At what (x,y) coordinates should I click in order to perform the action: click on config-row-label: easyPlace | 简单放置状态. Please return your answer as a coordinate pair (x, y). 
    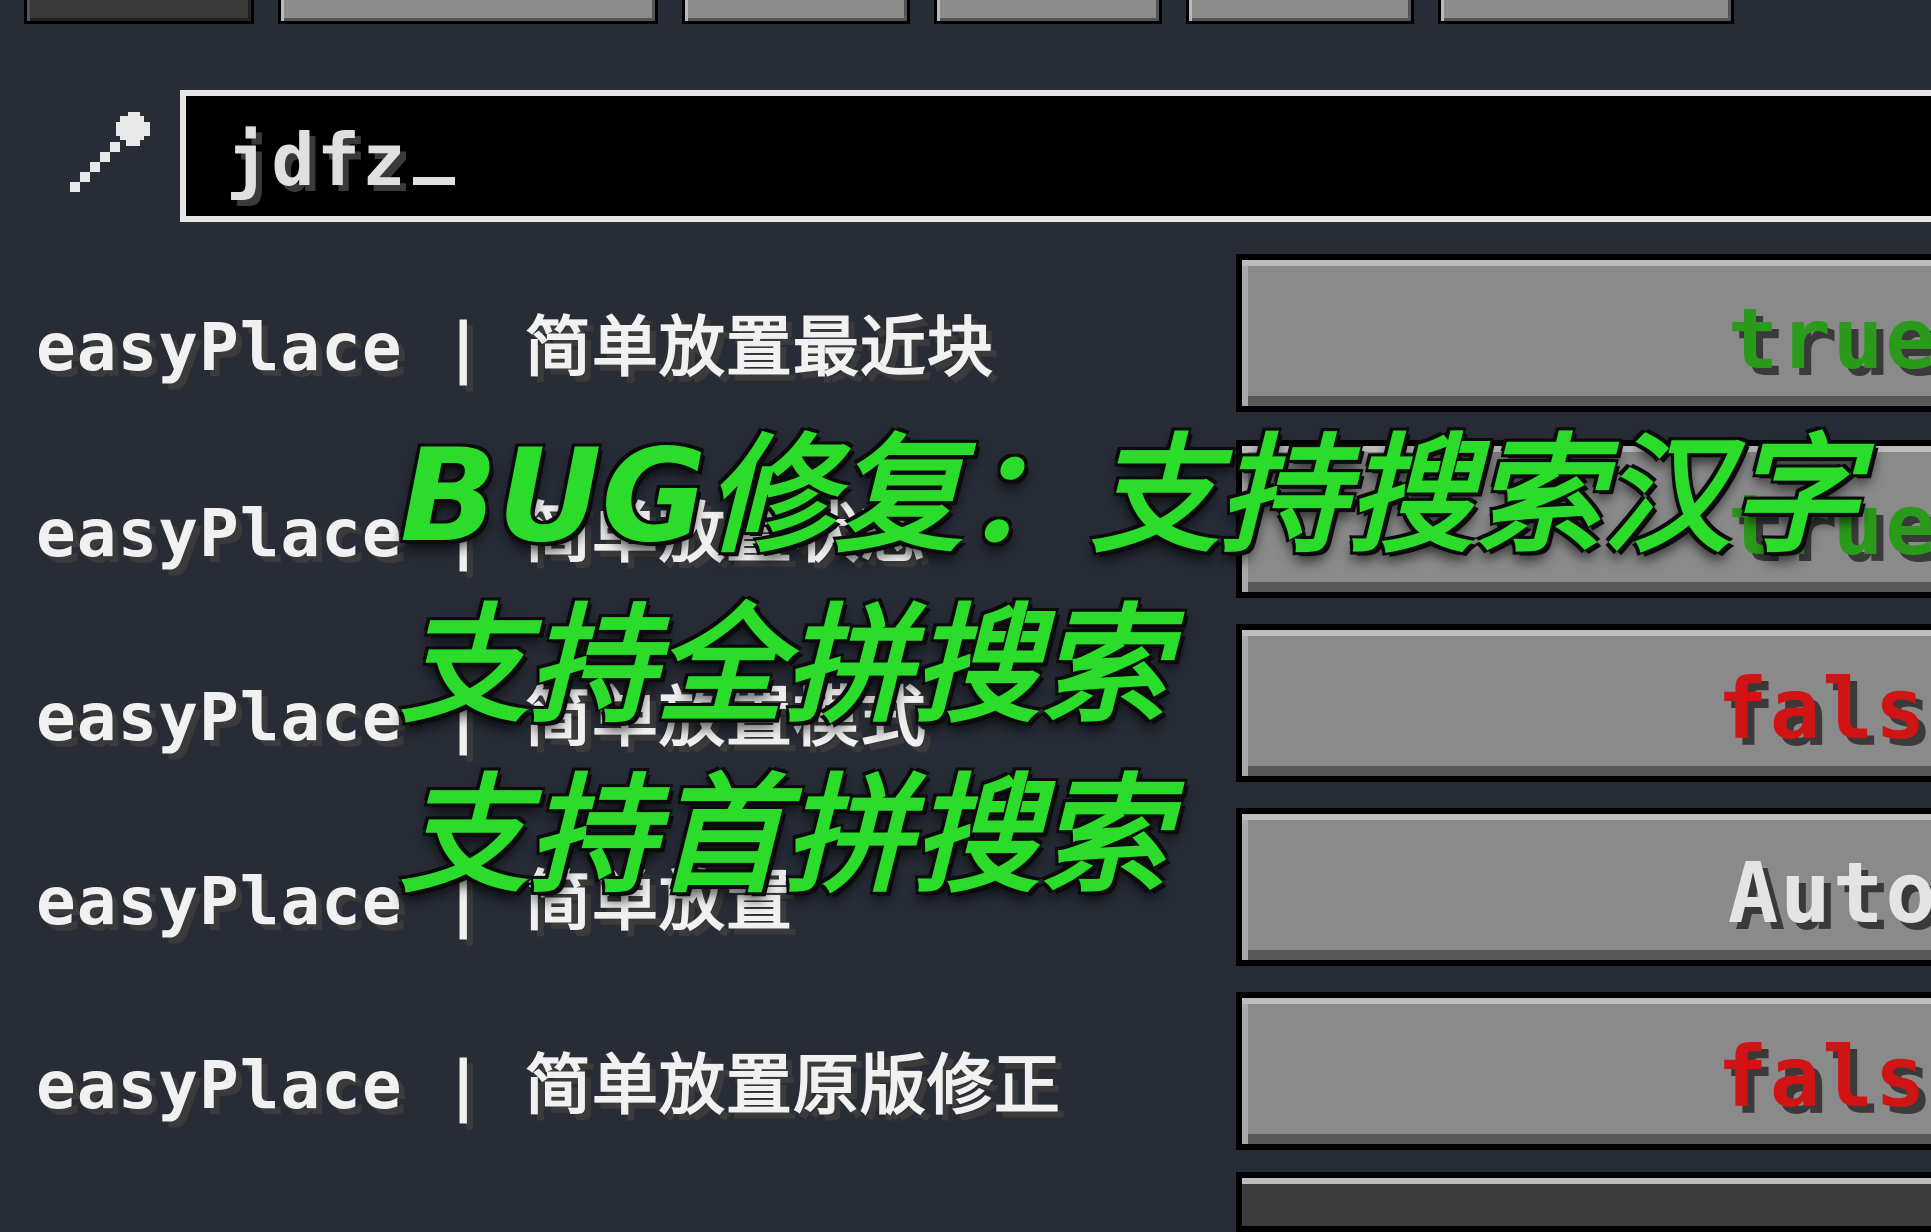
    Looking at the image, I should click on (481, 533).